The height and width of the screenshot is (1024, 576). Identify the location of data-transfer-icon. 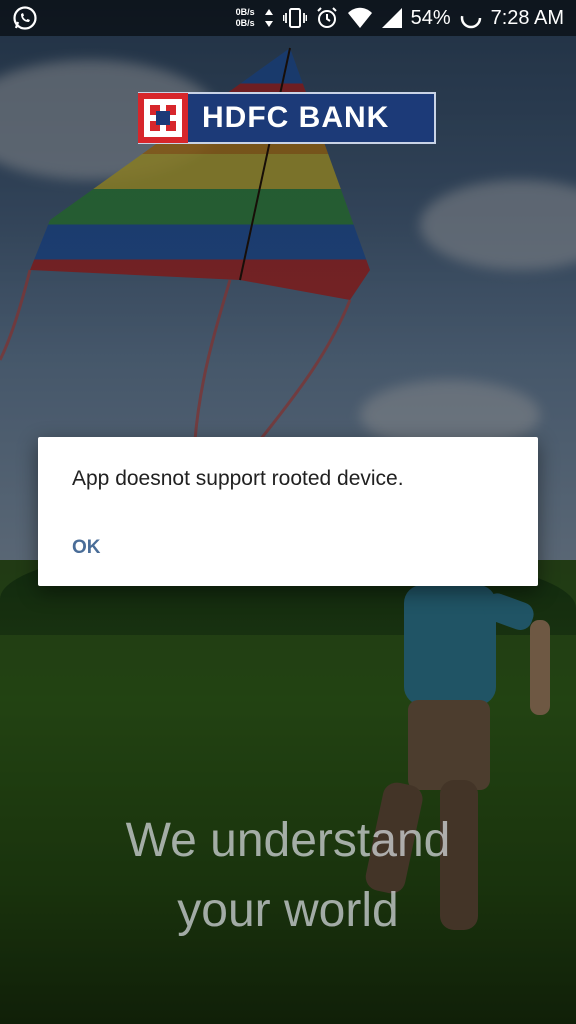
(269, 18).